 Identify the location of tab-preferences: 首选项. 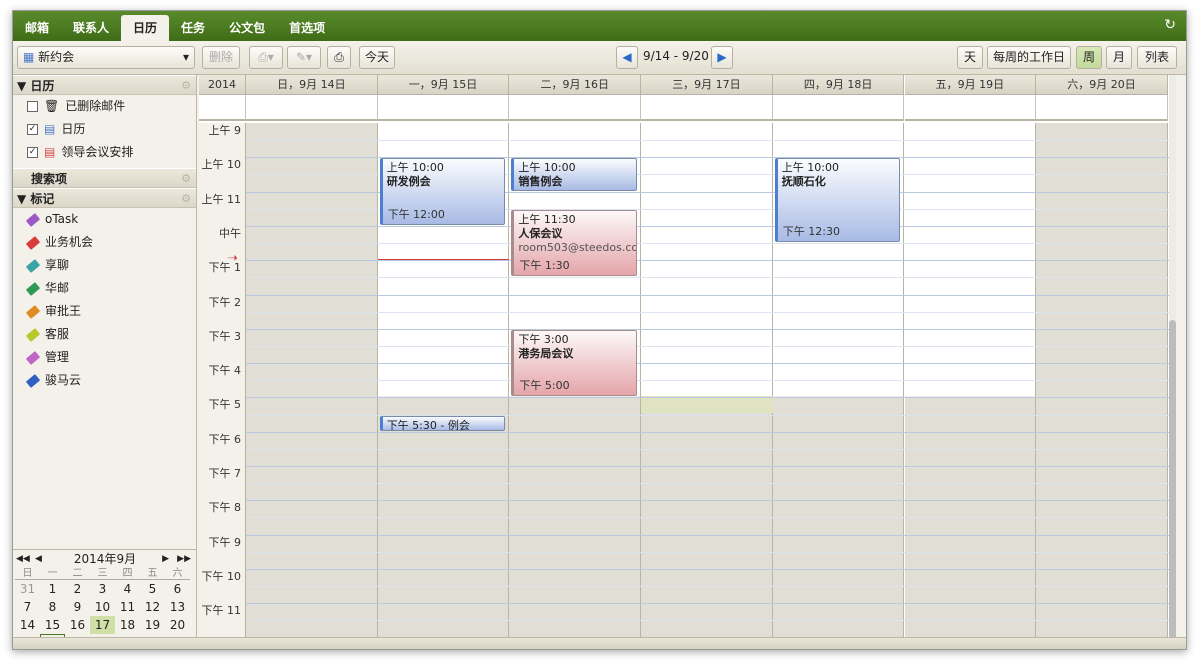
(307, 28).